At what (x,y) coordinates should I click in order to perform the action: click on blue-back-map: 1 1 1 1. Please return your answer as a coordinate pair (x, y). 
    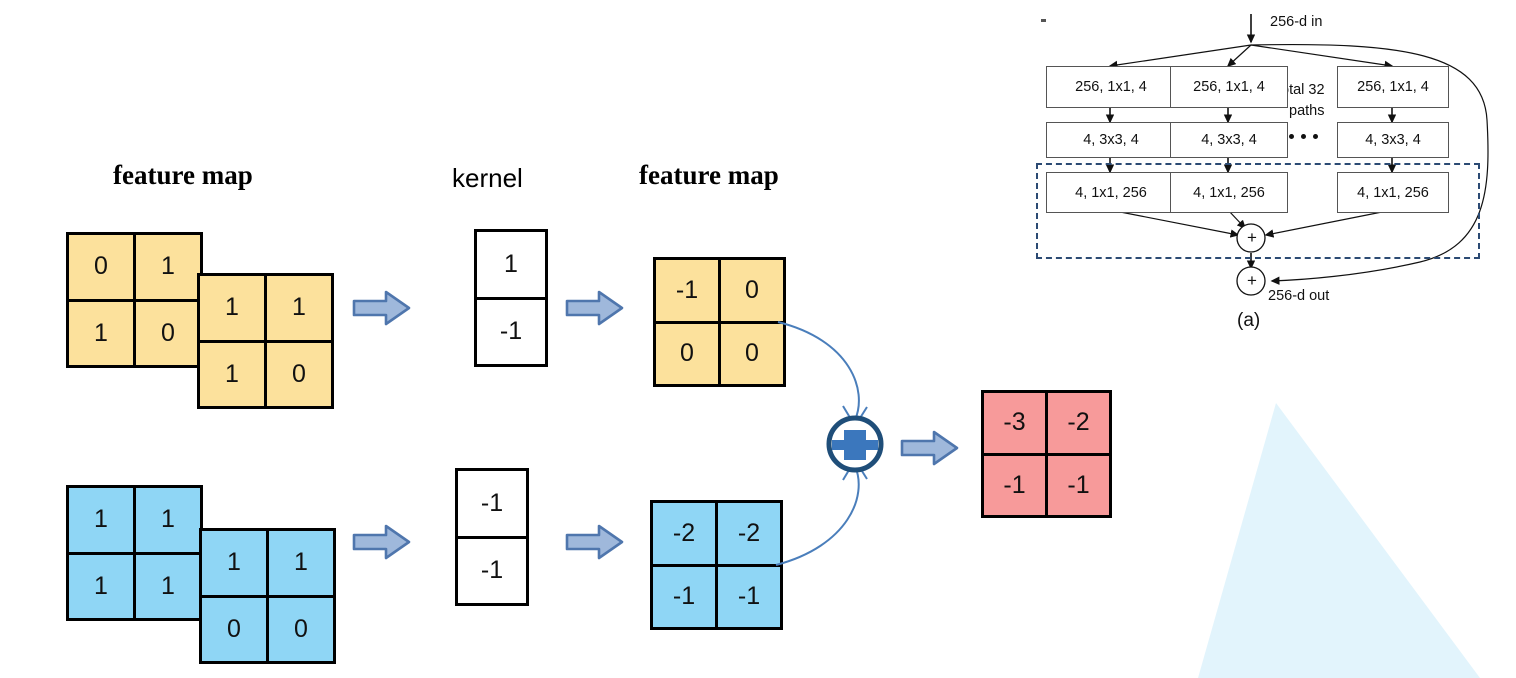
    Looking at the image, I should click on (134, 553).